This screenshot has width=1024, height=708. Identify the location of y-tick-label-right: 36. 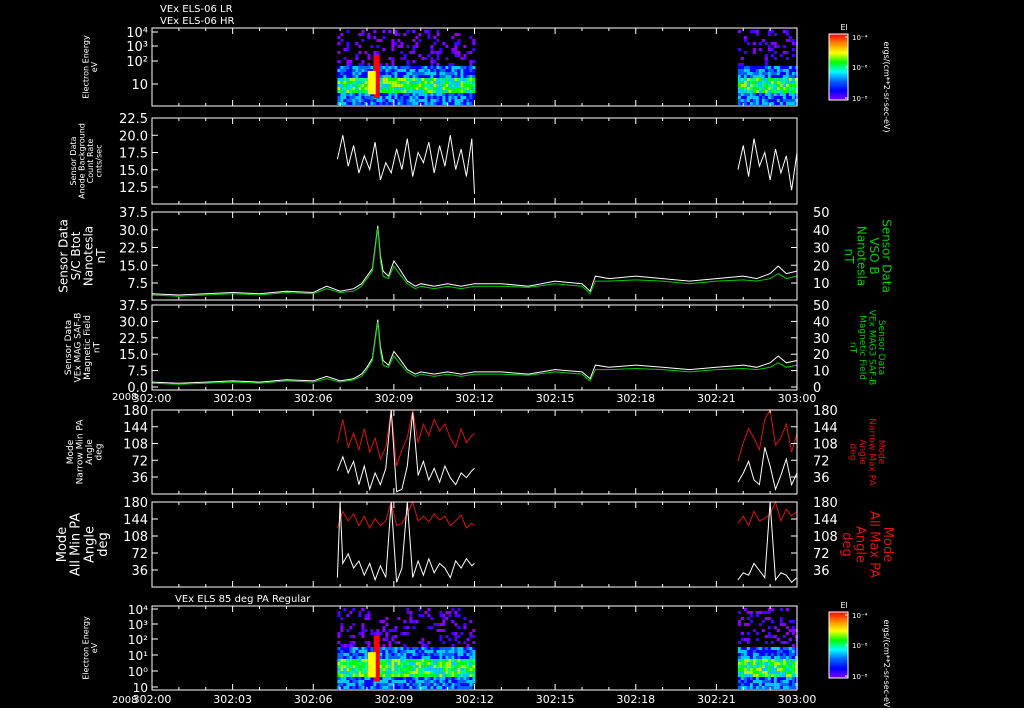
(821, 571).